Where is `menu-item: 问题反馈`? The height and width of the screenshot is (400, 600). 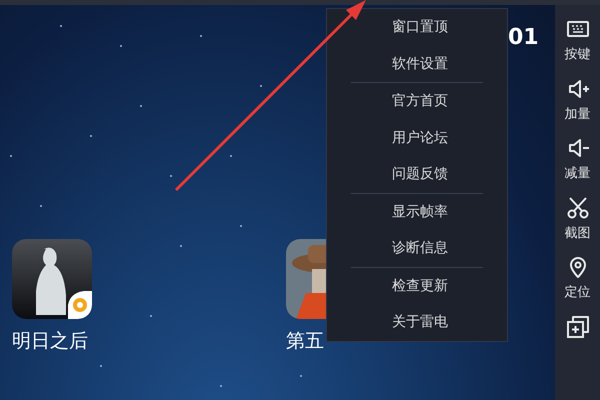 menu-item: 问题反馈 is located at coordinates (417, 174).